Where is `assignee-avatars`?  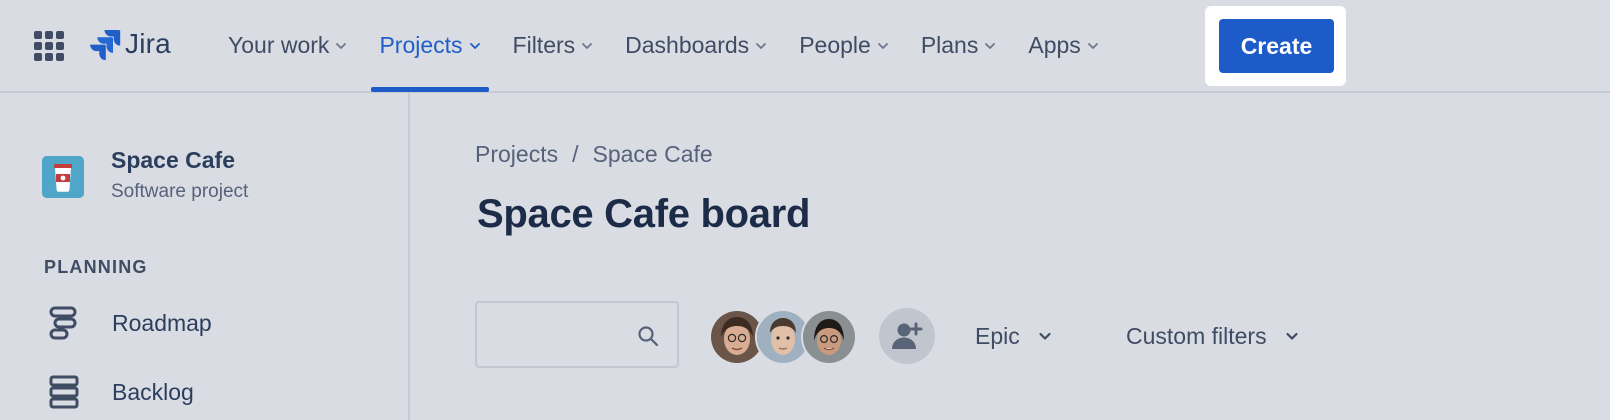 assignee-avatars is located at coordinates (784, 337).